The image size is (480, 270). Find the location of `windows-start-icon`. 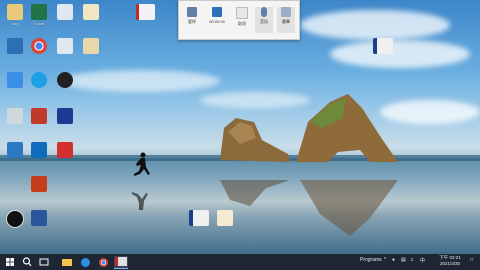

windows-start-icon is located at coordinates (10, 262).